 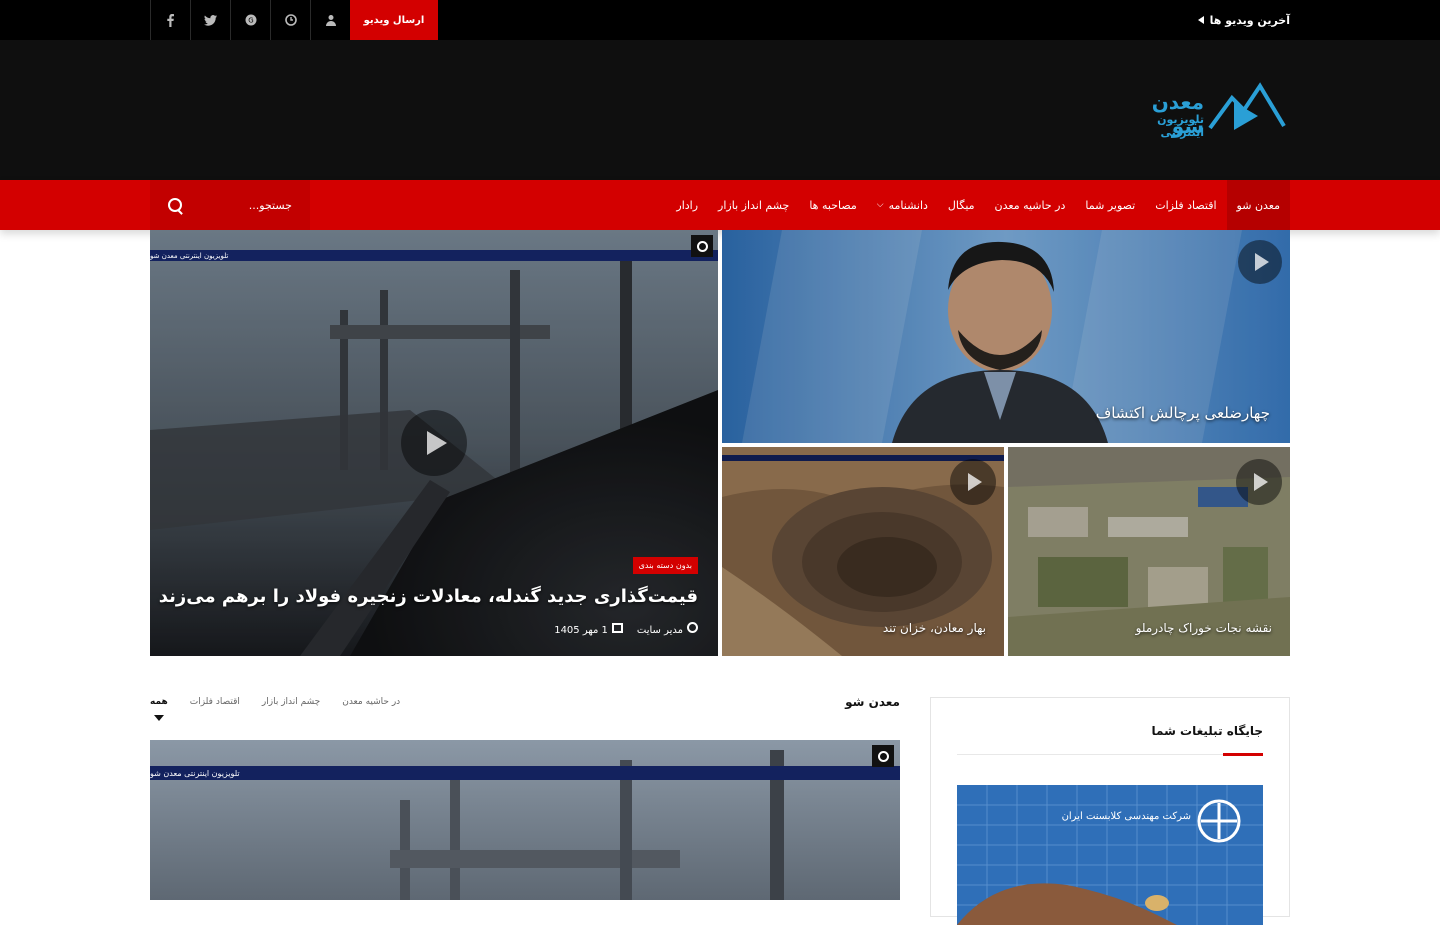 What do you see at coordinates (394, 20) in the screenshot?
I see `send-video-button: ارسال ویدیو` at bounding box center [394, 20].